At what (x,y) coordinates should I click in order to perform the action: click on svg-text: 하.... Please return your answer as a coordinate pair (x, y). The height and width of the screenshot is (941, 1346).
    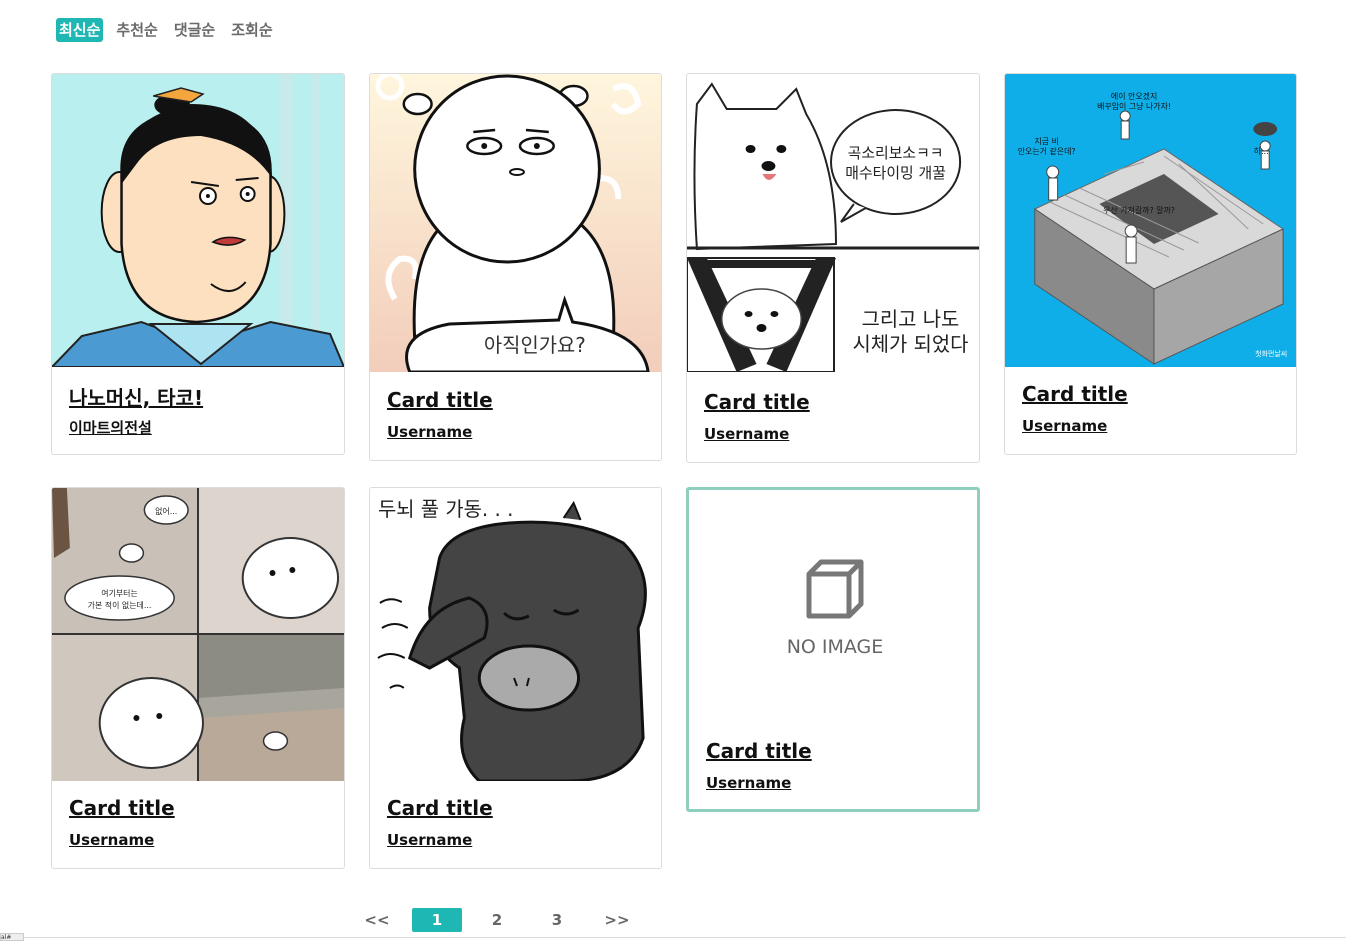
    Looking at the image, I should click on (1261, 151).